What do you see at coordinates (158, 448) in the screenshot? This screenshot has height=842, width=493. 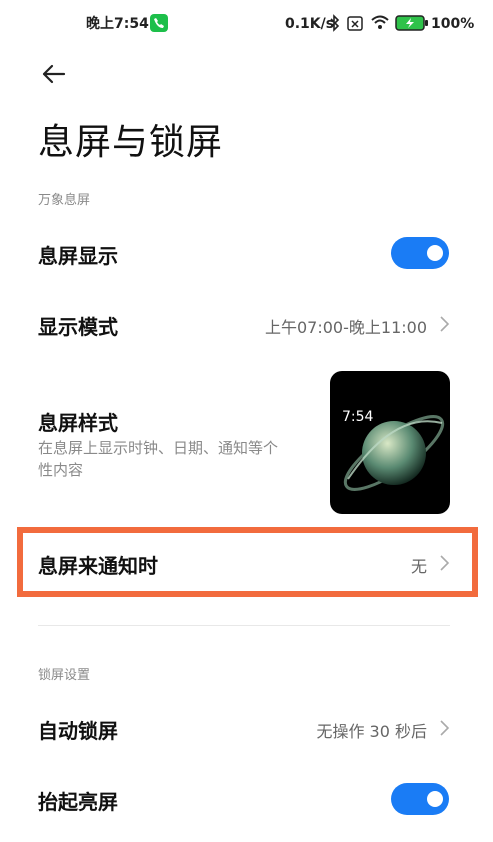 I see `aod-style-description-line1: 在息屏上显示时钟、日期、通知等个` at bounding box center [158, 448].